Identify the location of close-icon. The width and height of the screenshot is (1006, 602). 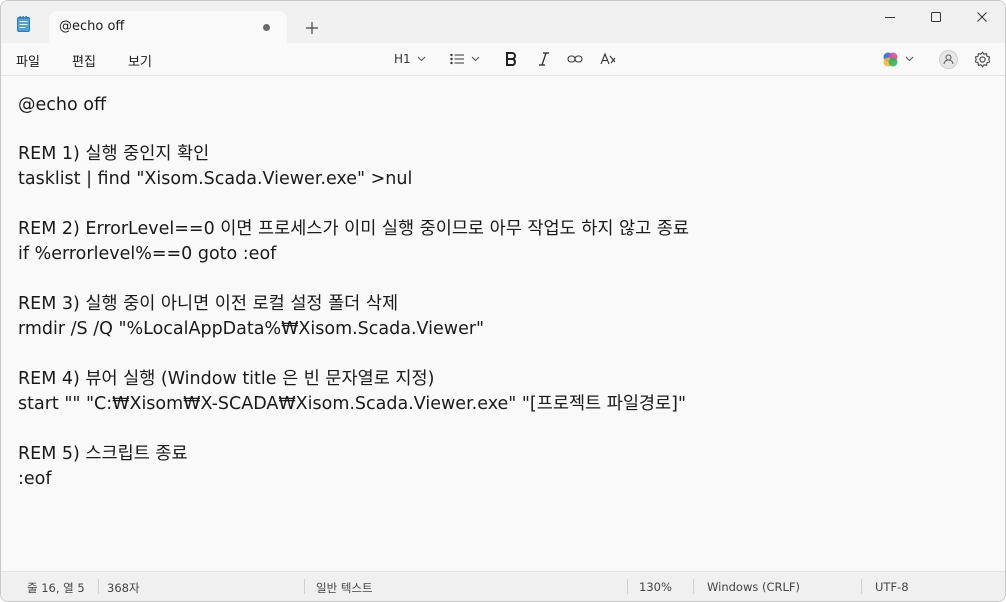
(982, 17).